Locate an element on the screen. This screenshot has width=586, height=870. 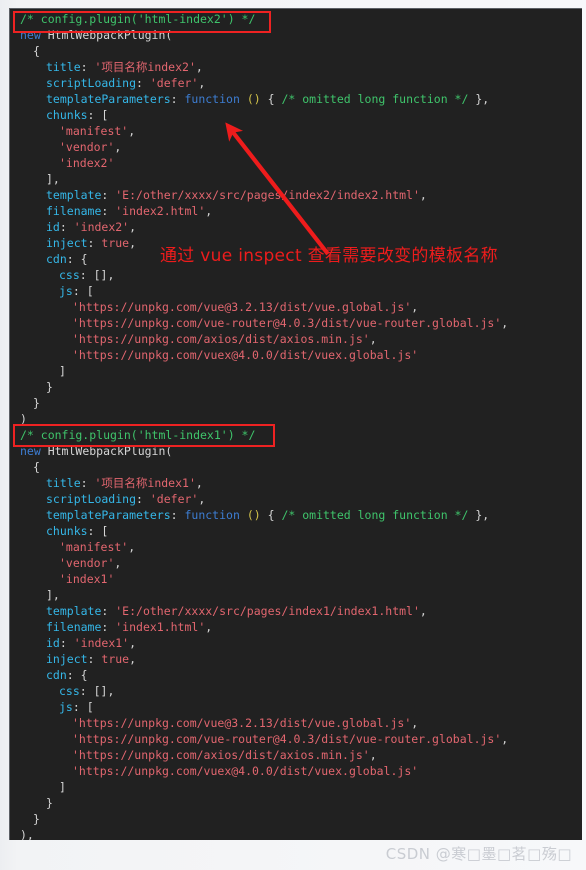
code-token: /* omitted long function */ is located at coordinates (375, 99).